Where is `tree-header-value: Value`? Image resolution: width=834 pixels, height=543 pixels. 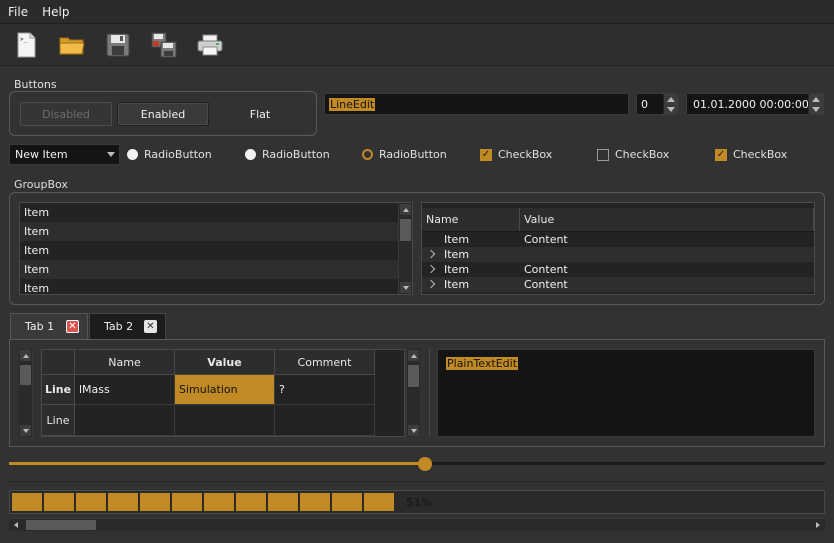 tree-header-value: Value is located at coordinates (667, 219).